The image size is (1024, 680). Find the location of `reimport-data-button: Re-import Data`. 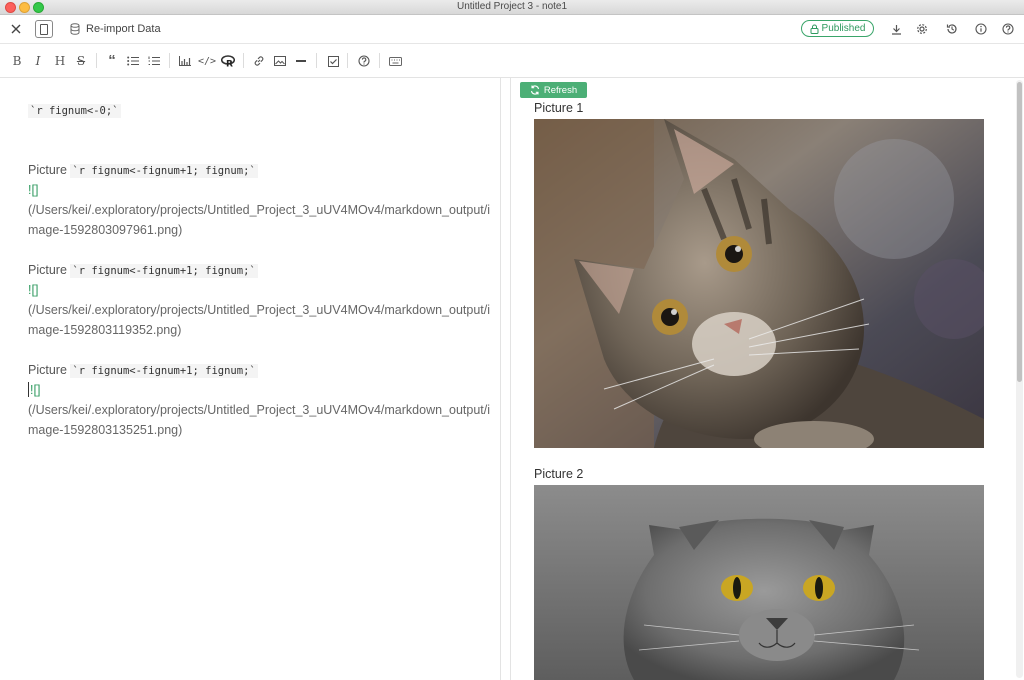

reimport-data-button: Re-import Data is located at coordinates (115, 29).